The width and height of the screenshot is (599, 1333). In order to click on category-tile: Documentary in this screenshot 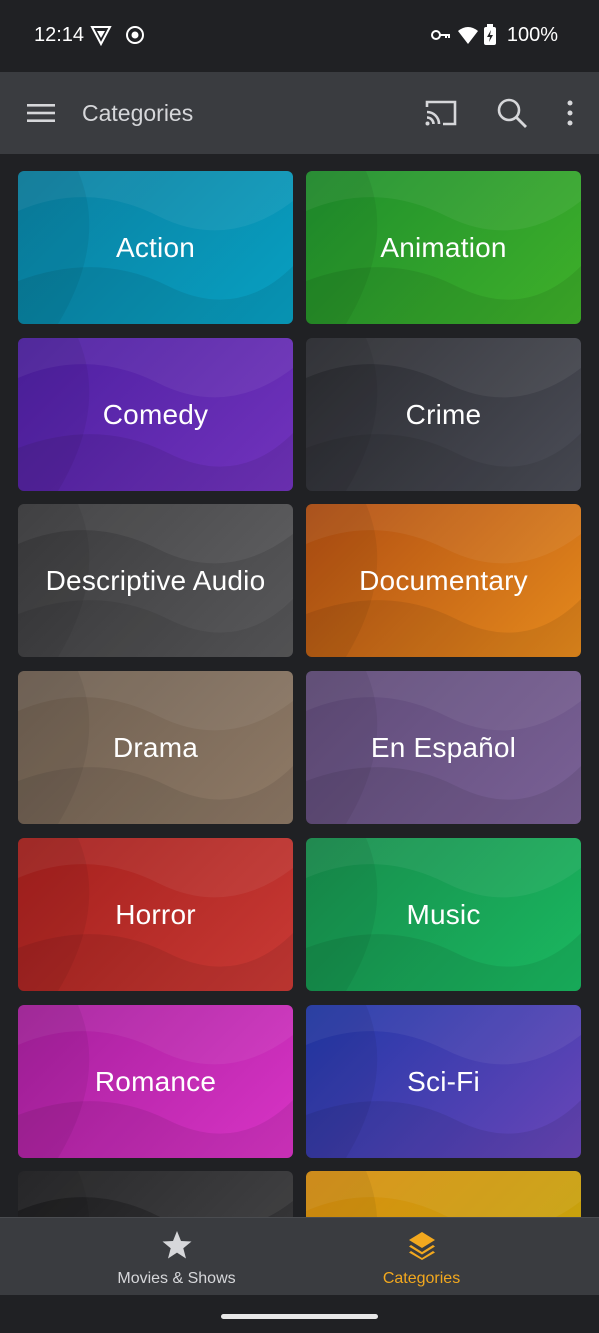, I will do `click(443, 580)`.